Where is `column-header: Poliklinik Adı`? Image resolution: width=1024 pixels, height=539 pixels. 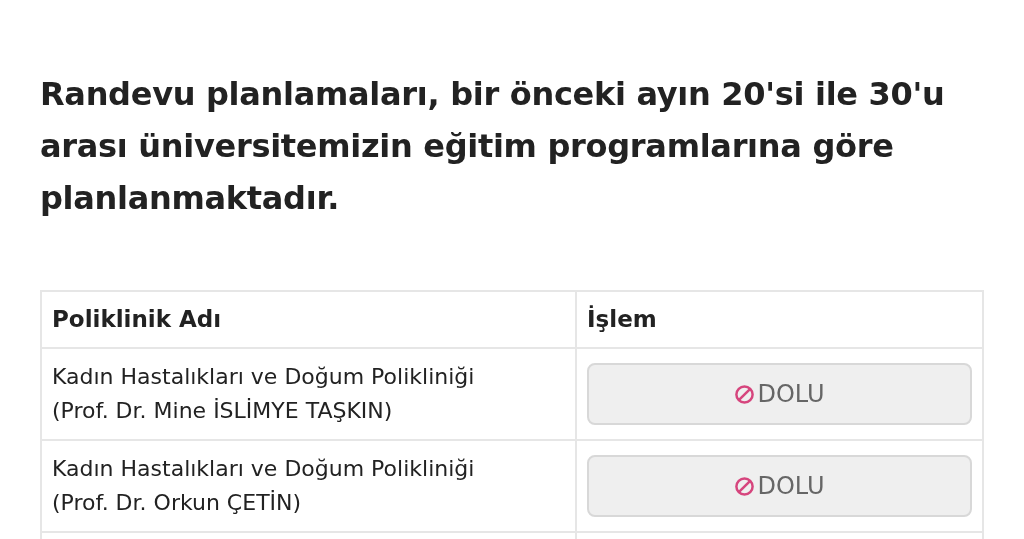 column-header: Poliklinik Adı is located at coordinates (308, 319).